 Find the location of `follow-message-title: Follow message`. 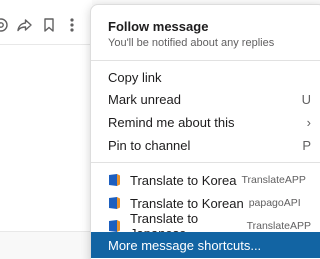

follow-message-title: Follow message is located at coordinates (158, 26).